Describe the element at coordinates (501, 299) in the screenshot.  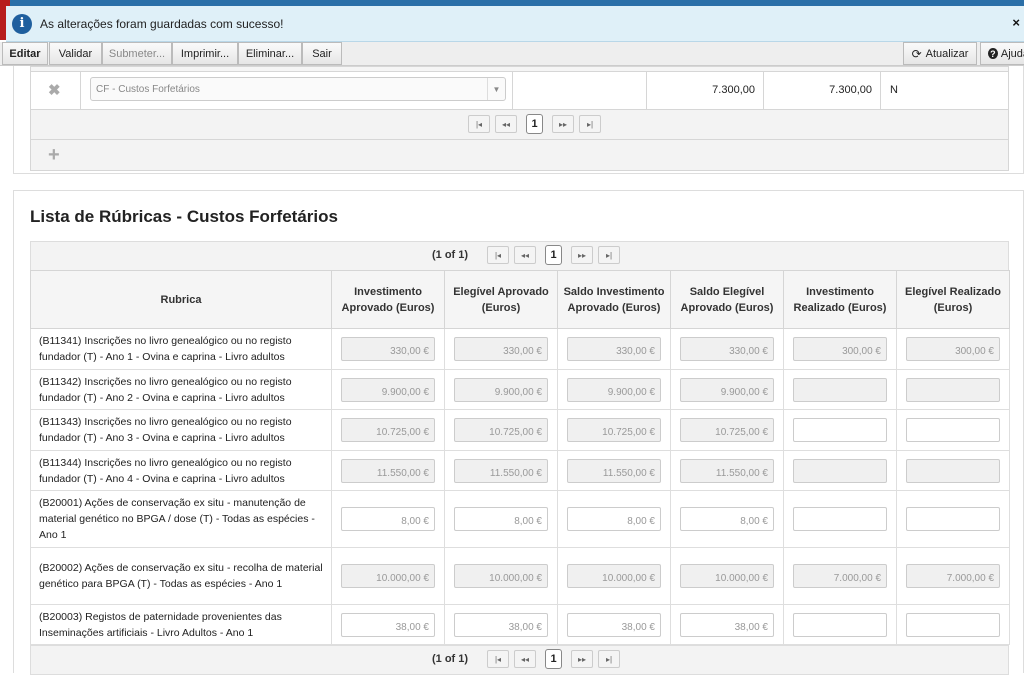
I see `column-header-elegivel-aprovado: Elegível Aprovado (Euros)` at that location.